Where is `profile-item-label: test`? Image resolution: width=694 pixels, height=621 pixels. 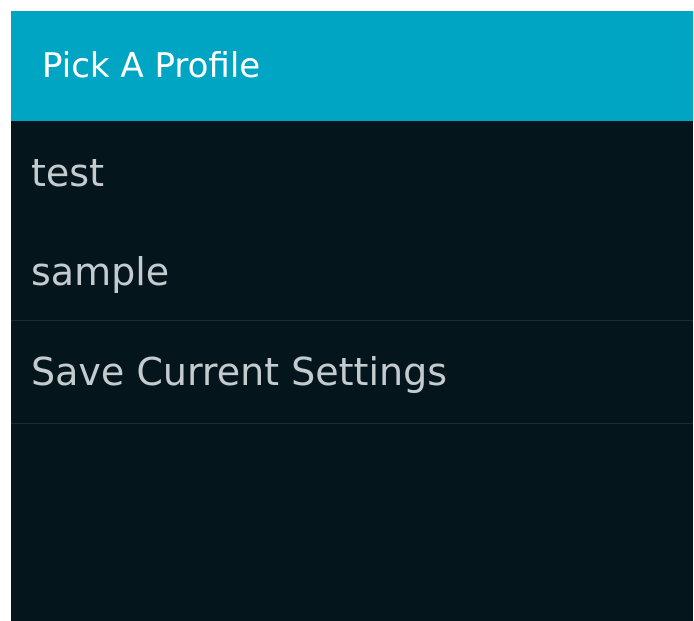 profile-item-label: test is located at coordinates (67, 172).